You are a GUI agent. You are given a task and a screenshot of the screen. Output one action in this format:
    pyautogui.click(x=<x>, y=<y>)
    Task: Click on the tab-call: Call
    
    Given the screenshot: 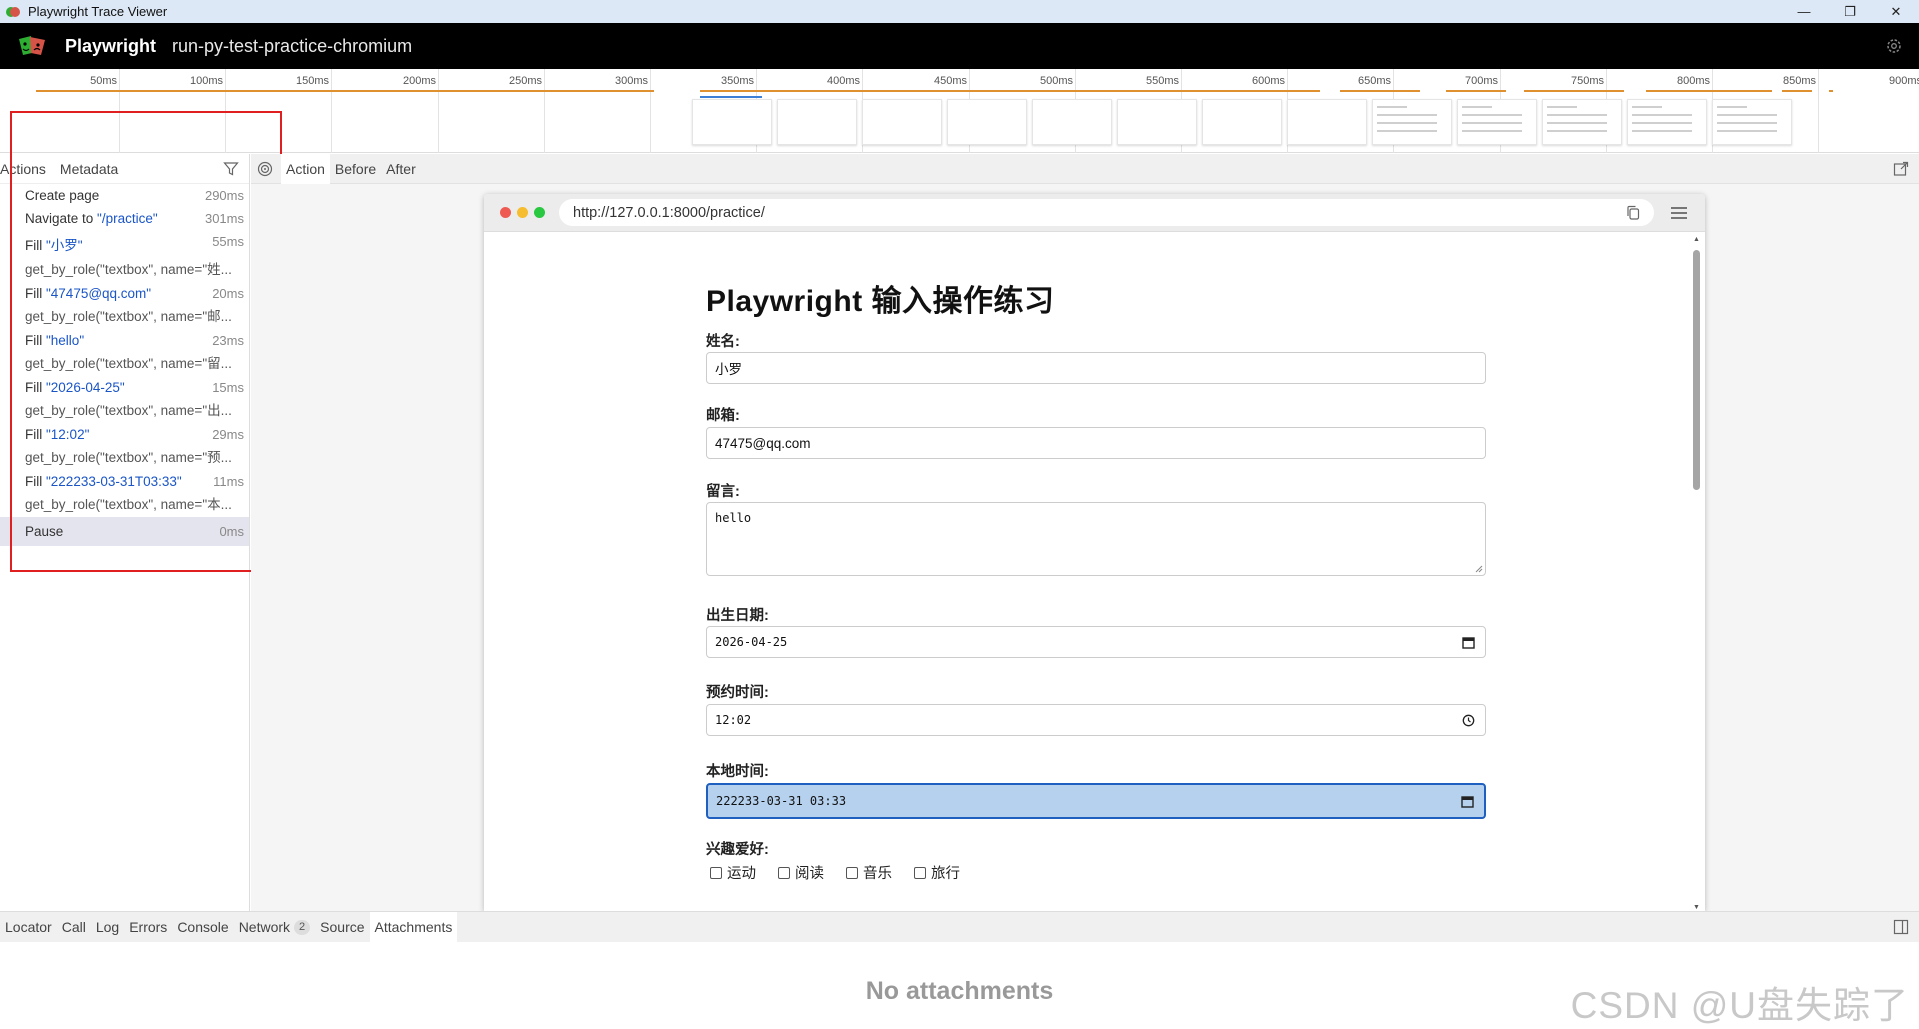 What is the action you would take?
    pyautogui.click(x=74, y=927)
    